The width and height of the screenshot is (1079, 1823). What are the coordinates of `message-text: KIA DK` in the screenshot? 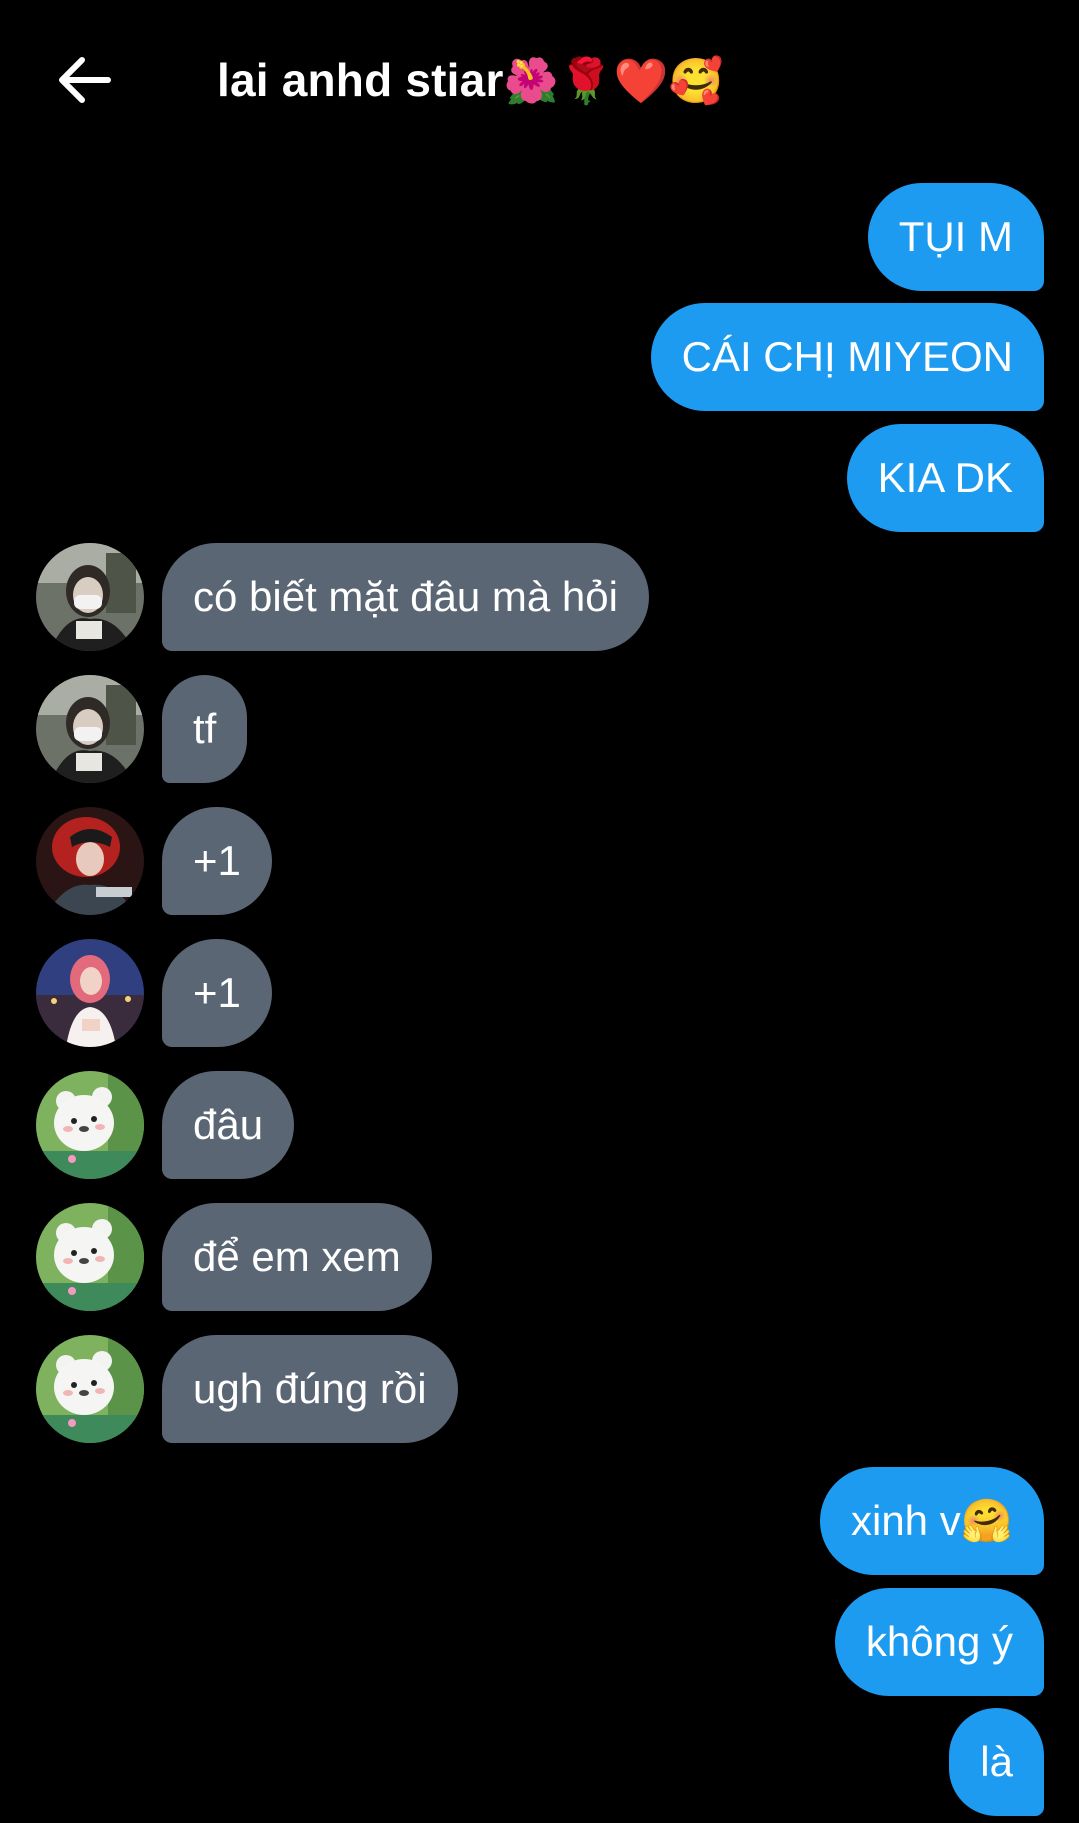 It's located at (945, 477).